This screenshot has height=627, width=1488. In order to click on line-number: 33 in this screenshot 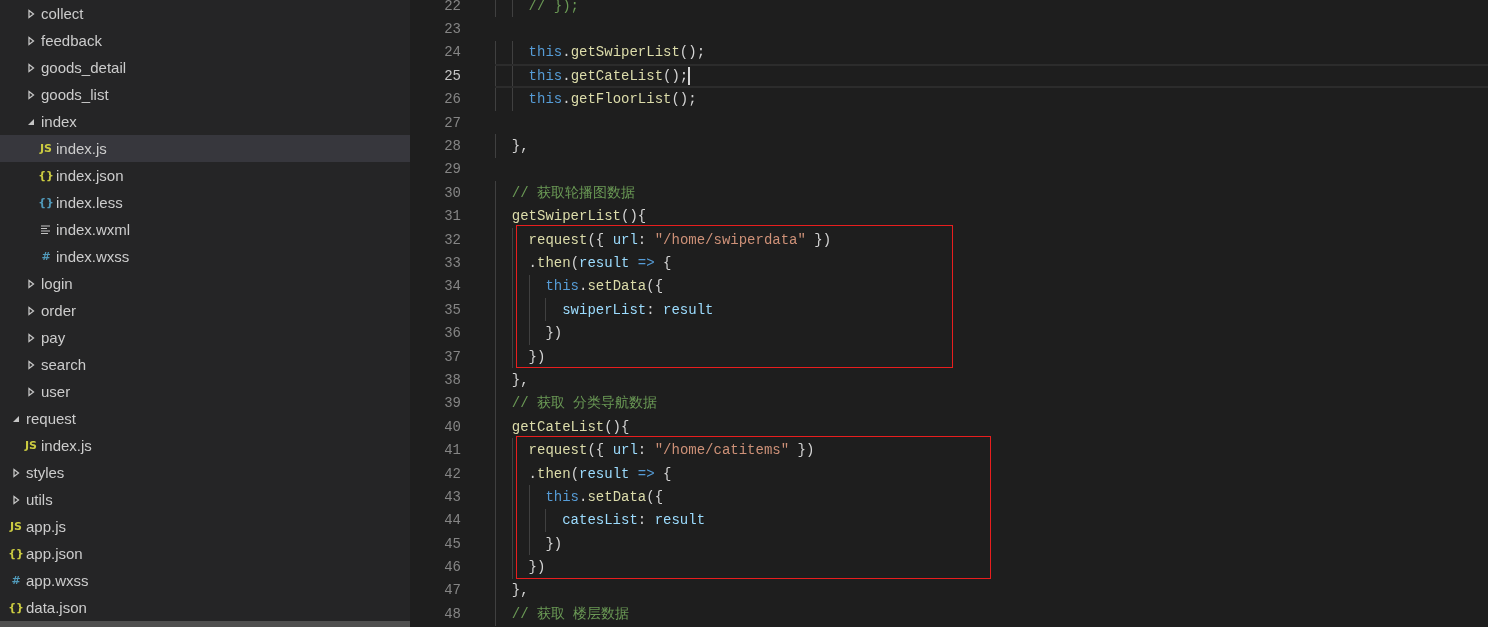, I will do `click(452, 263)`.